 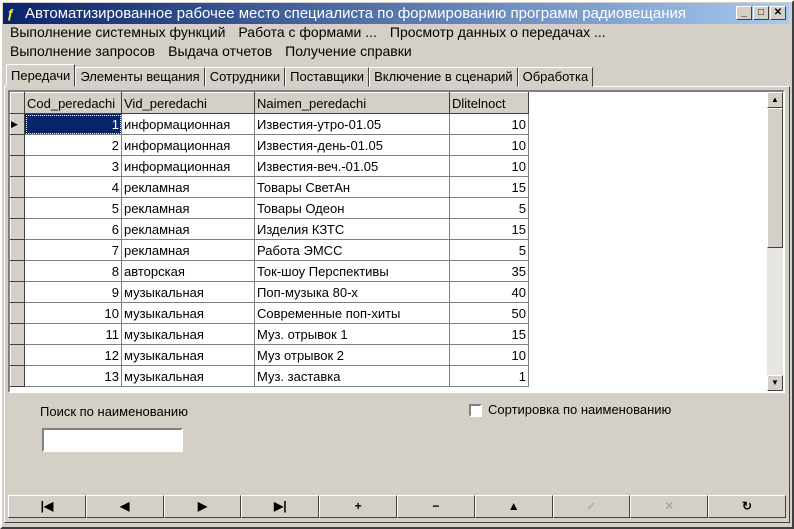 I want to click on table-row: 11 музыкальная Муз. отрывок 1 15, so click(x=269, y=334).